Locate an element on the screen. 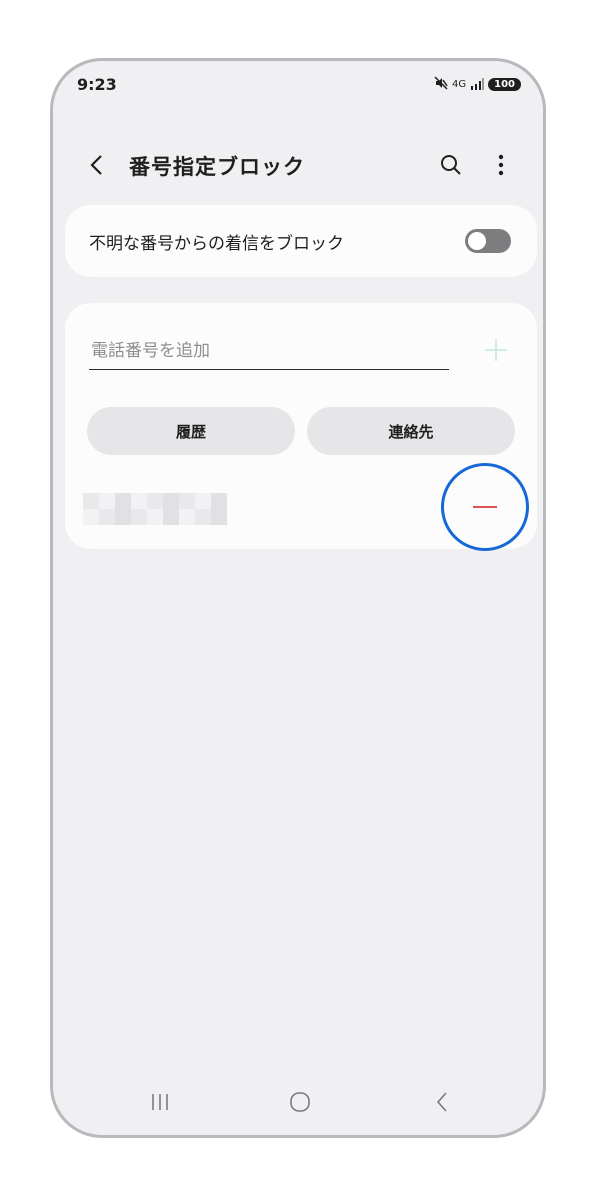  minus-icon is located at coordinates (485, 507).